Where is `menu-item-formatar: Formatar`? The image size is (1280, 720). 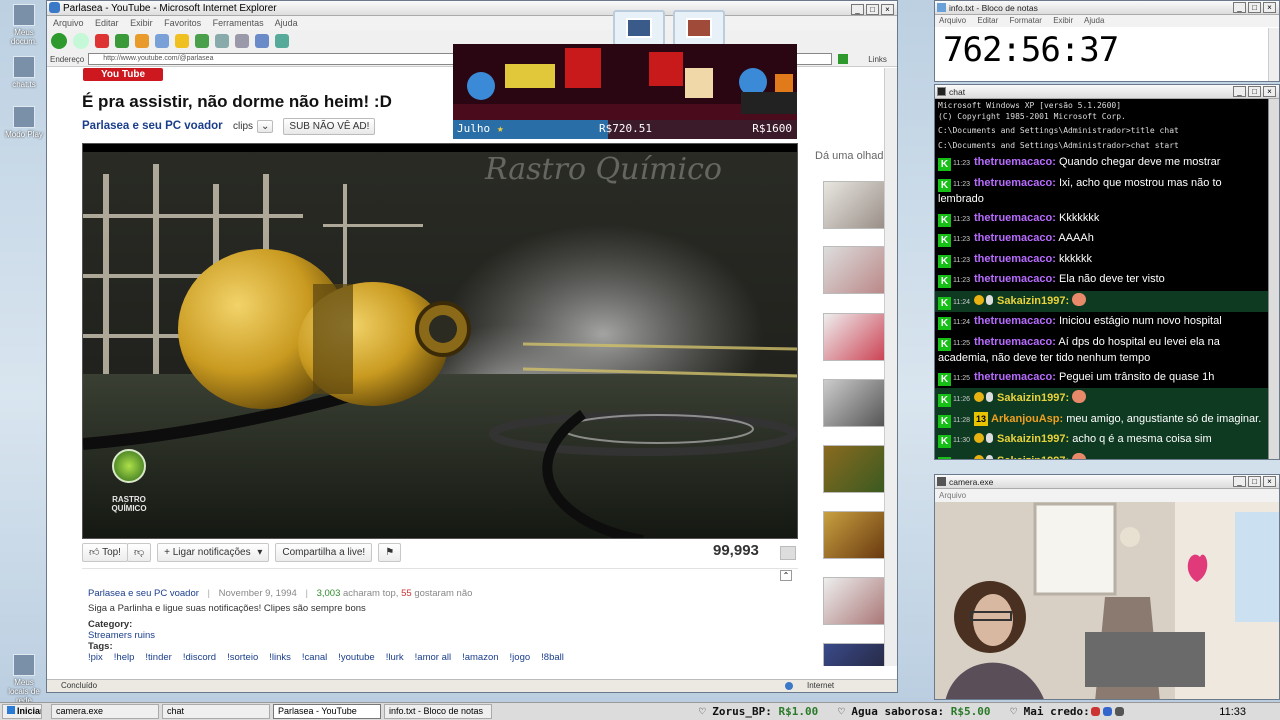
menu-item-formatar: Formatar is located at coordinates (1026, 20).